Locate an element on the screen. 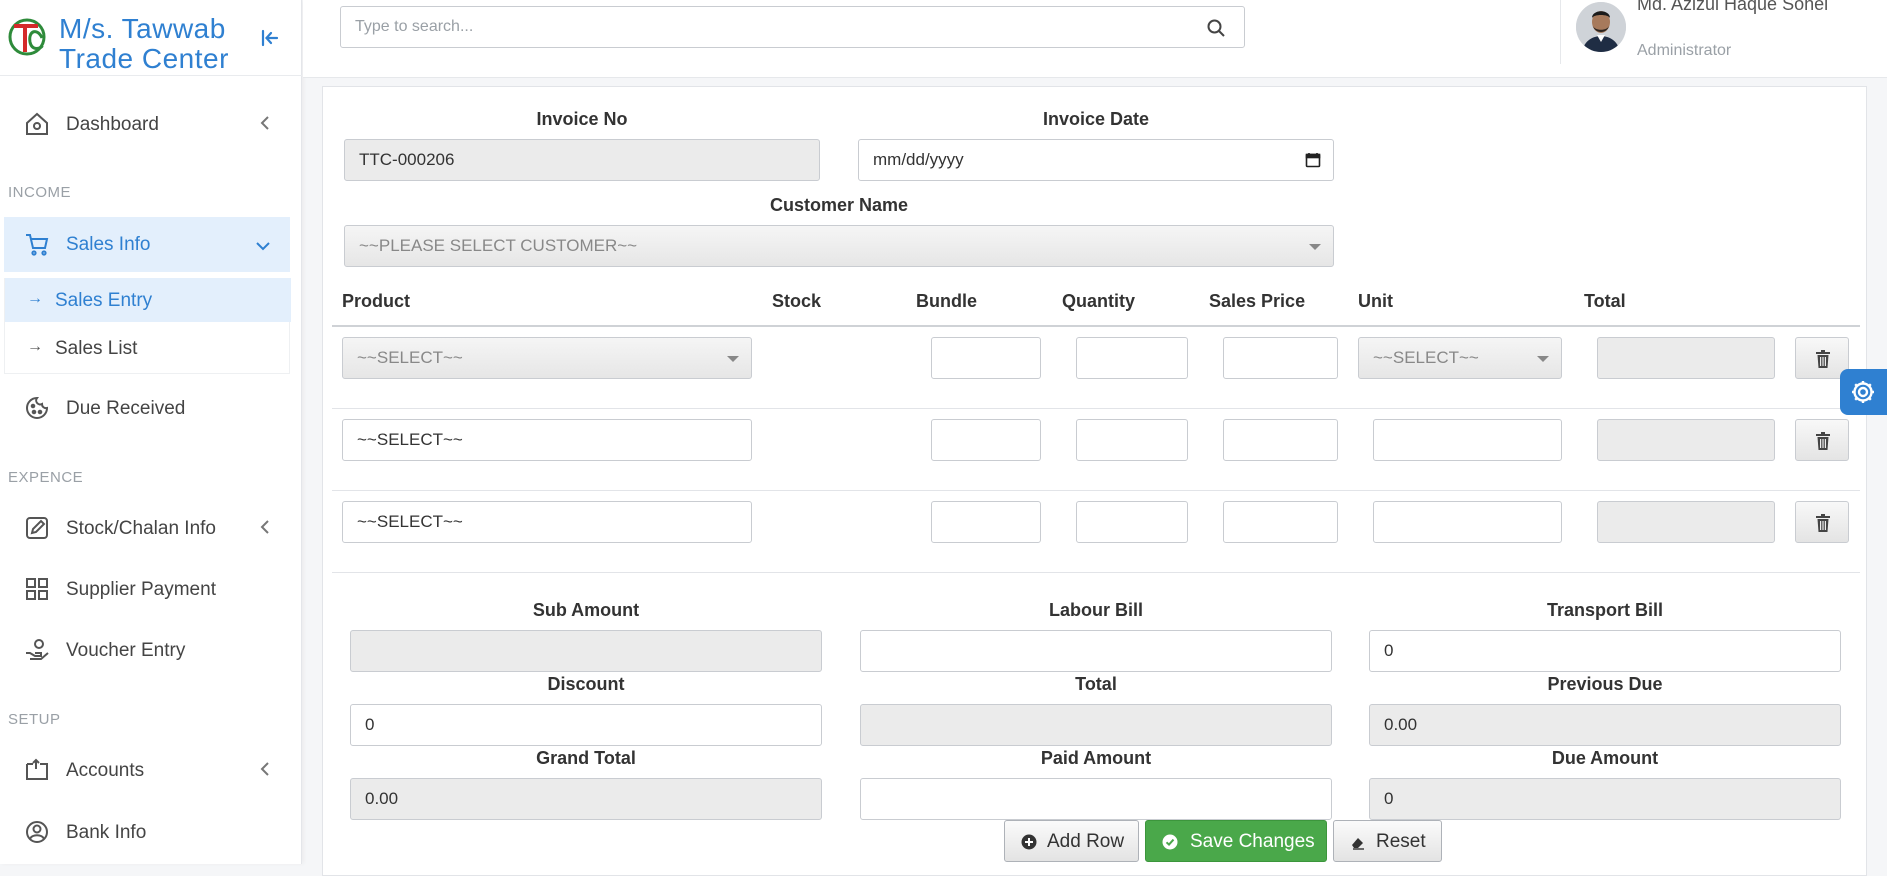  brand-name-line1: M/s. Tawwab is located at coordinates (142, 28).